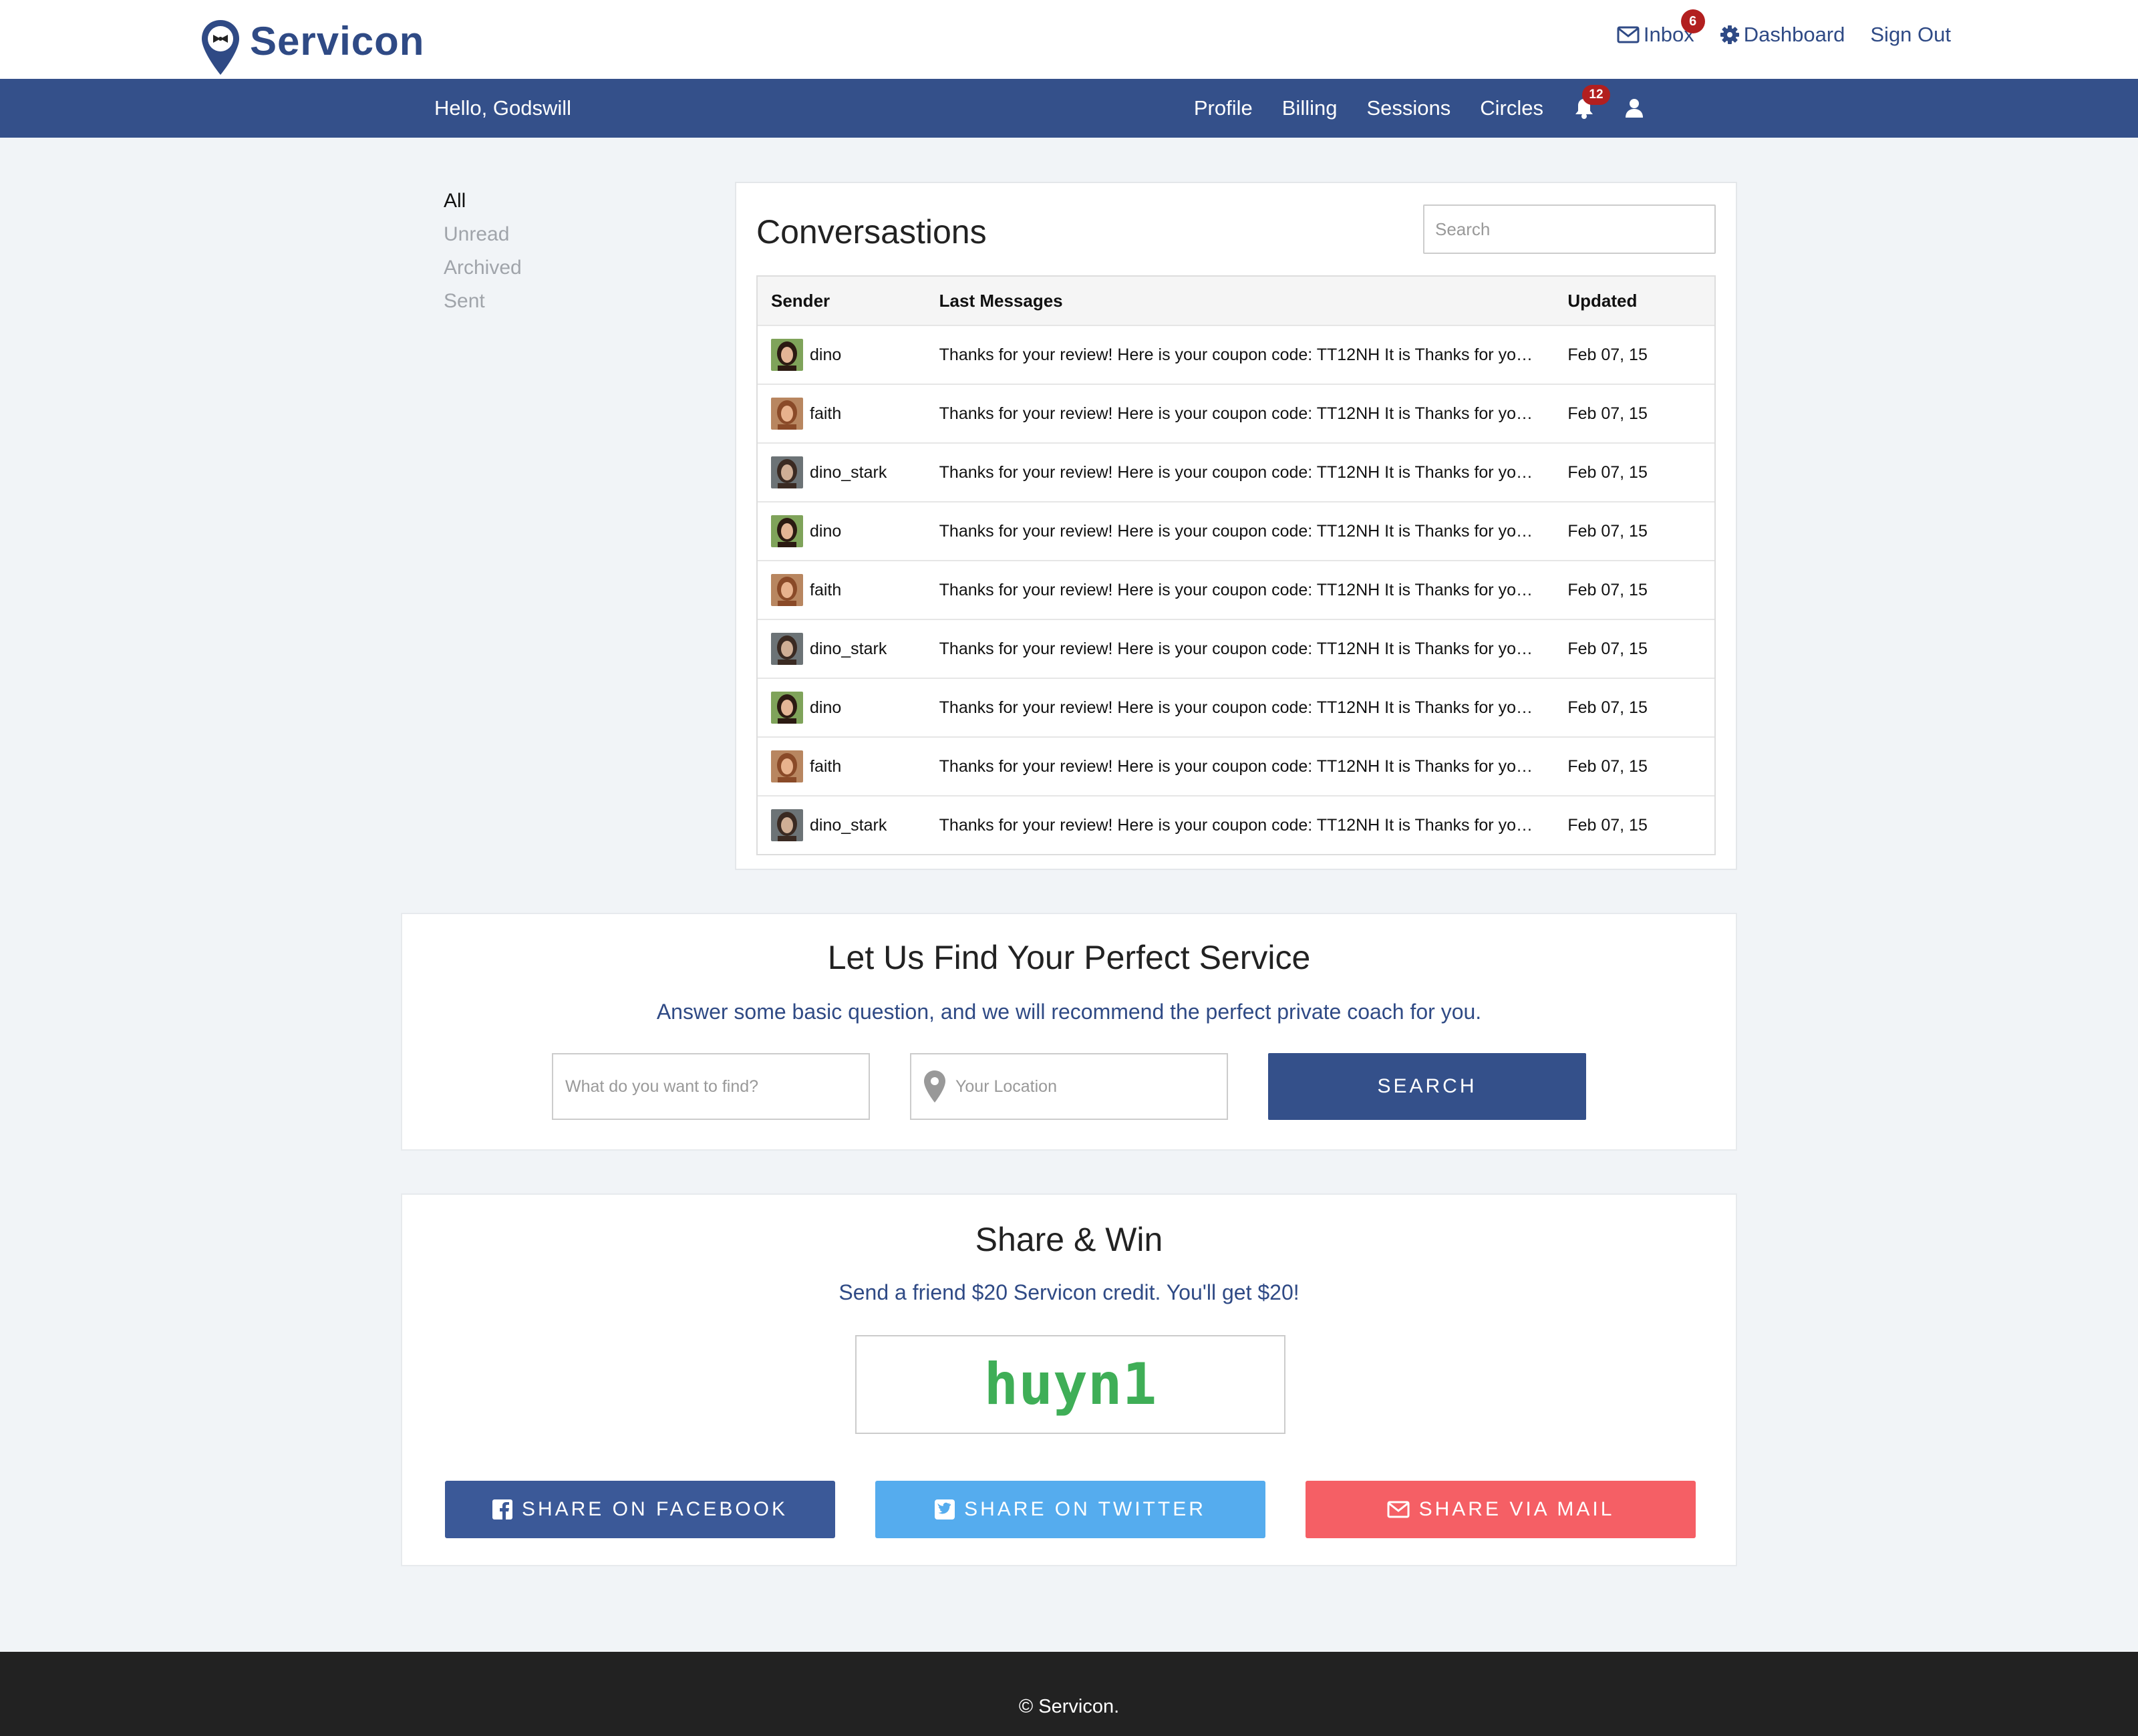  I want to click on sign-out-link: Sign Out, so click(1910, 35).